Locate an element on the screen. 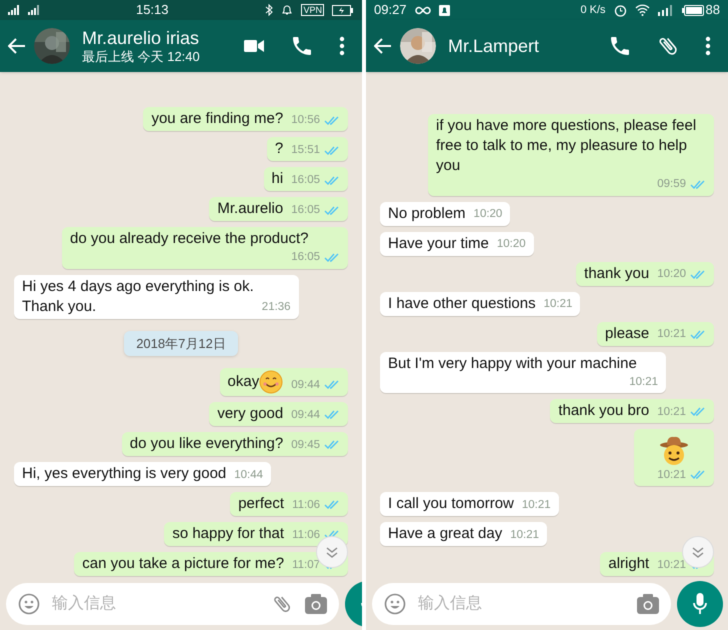 This screenshot has height=630, width=728. message-text: hi is located at coordinates (278, 179).